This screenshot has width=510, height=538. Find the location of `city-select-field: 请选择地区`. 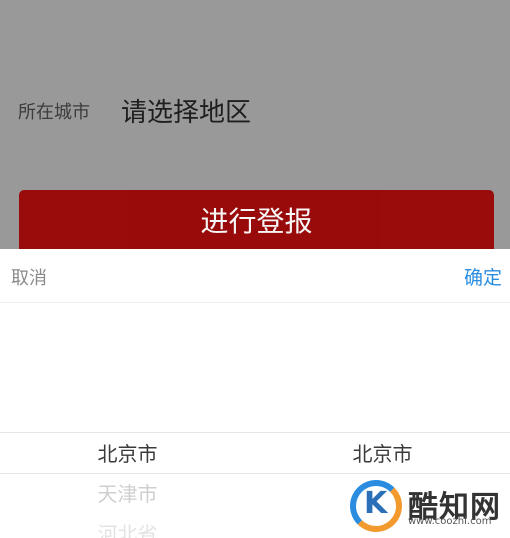

city-select-field: 请选择地区 is located at coordinates (186, 110).